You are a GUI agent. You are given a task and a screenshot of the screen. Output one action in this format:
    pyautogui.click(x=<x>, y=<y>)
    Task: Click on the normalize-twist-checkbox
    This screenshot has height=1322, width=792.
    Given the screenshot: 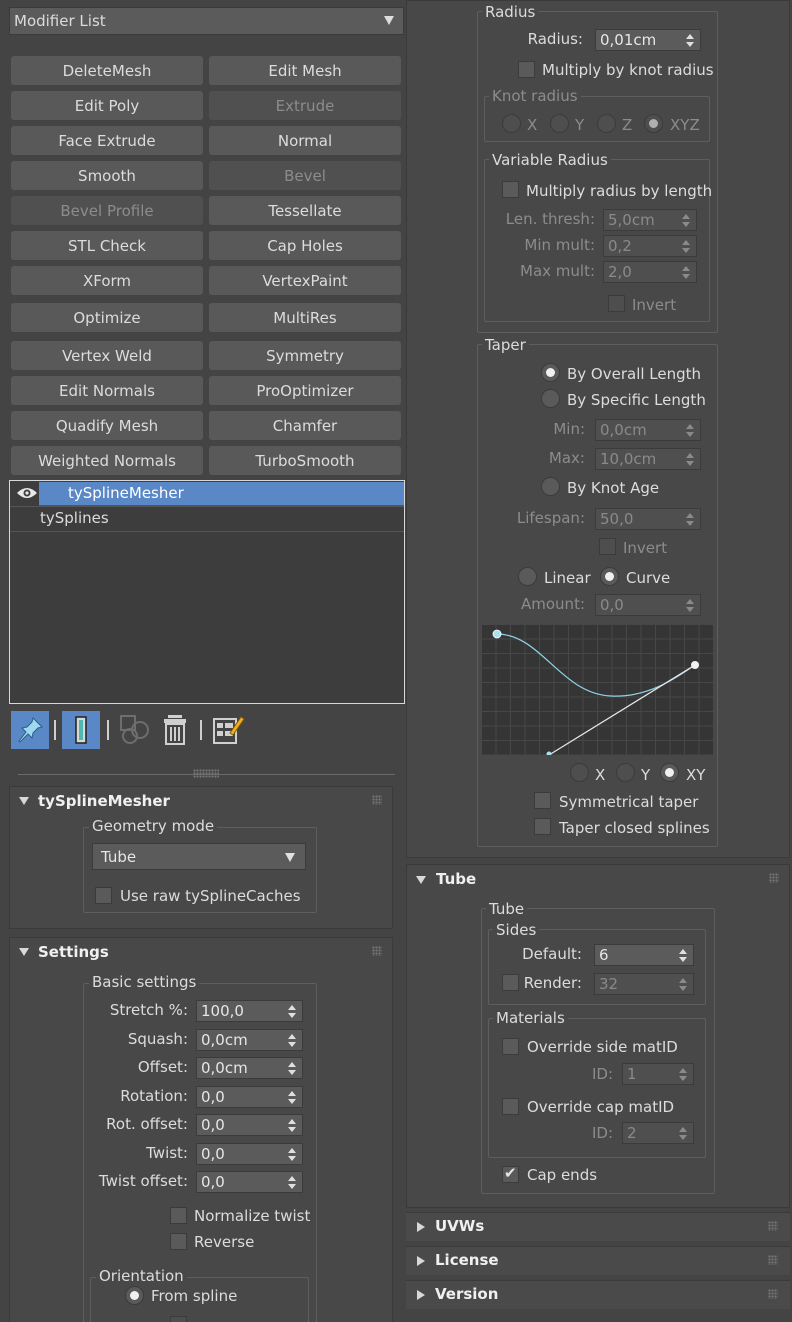 What is the action you would take?
    pyautogui.click(x=178, y=1215)
    